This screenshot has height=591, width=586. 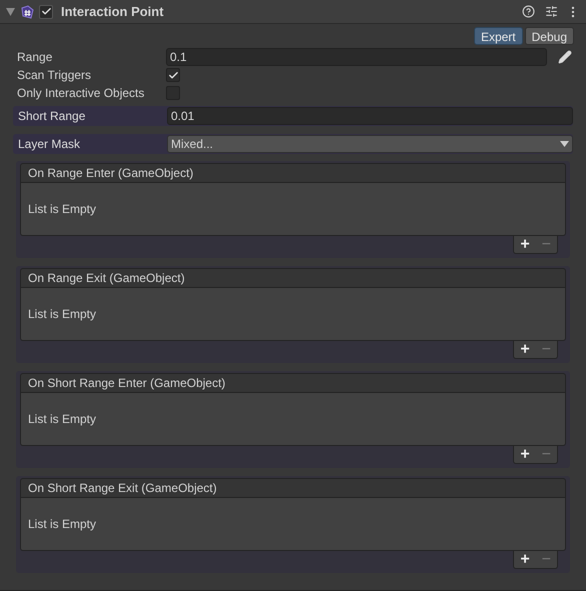 I want to click on event-header: On Short Range Exit (GameObject), so click(x=293, y=488).